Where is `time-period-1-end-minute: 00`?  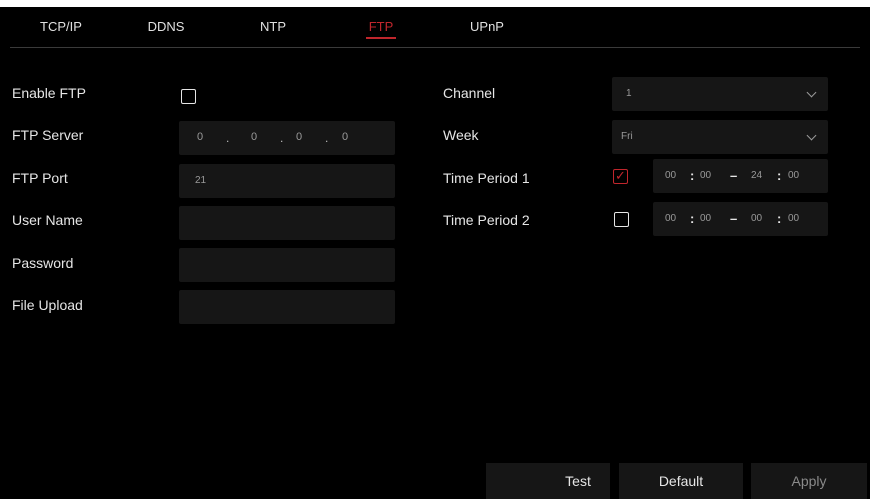 time-period-1-end-minute: 00 is located at coordinates (793, 175).